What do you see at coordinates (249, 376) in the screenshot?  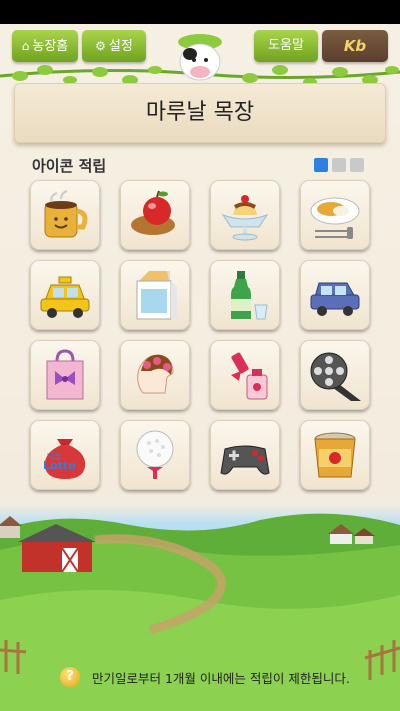 I see `nail-polish-icon` at bounding box center [249, 376].